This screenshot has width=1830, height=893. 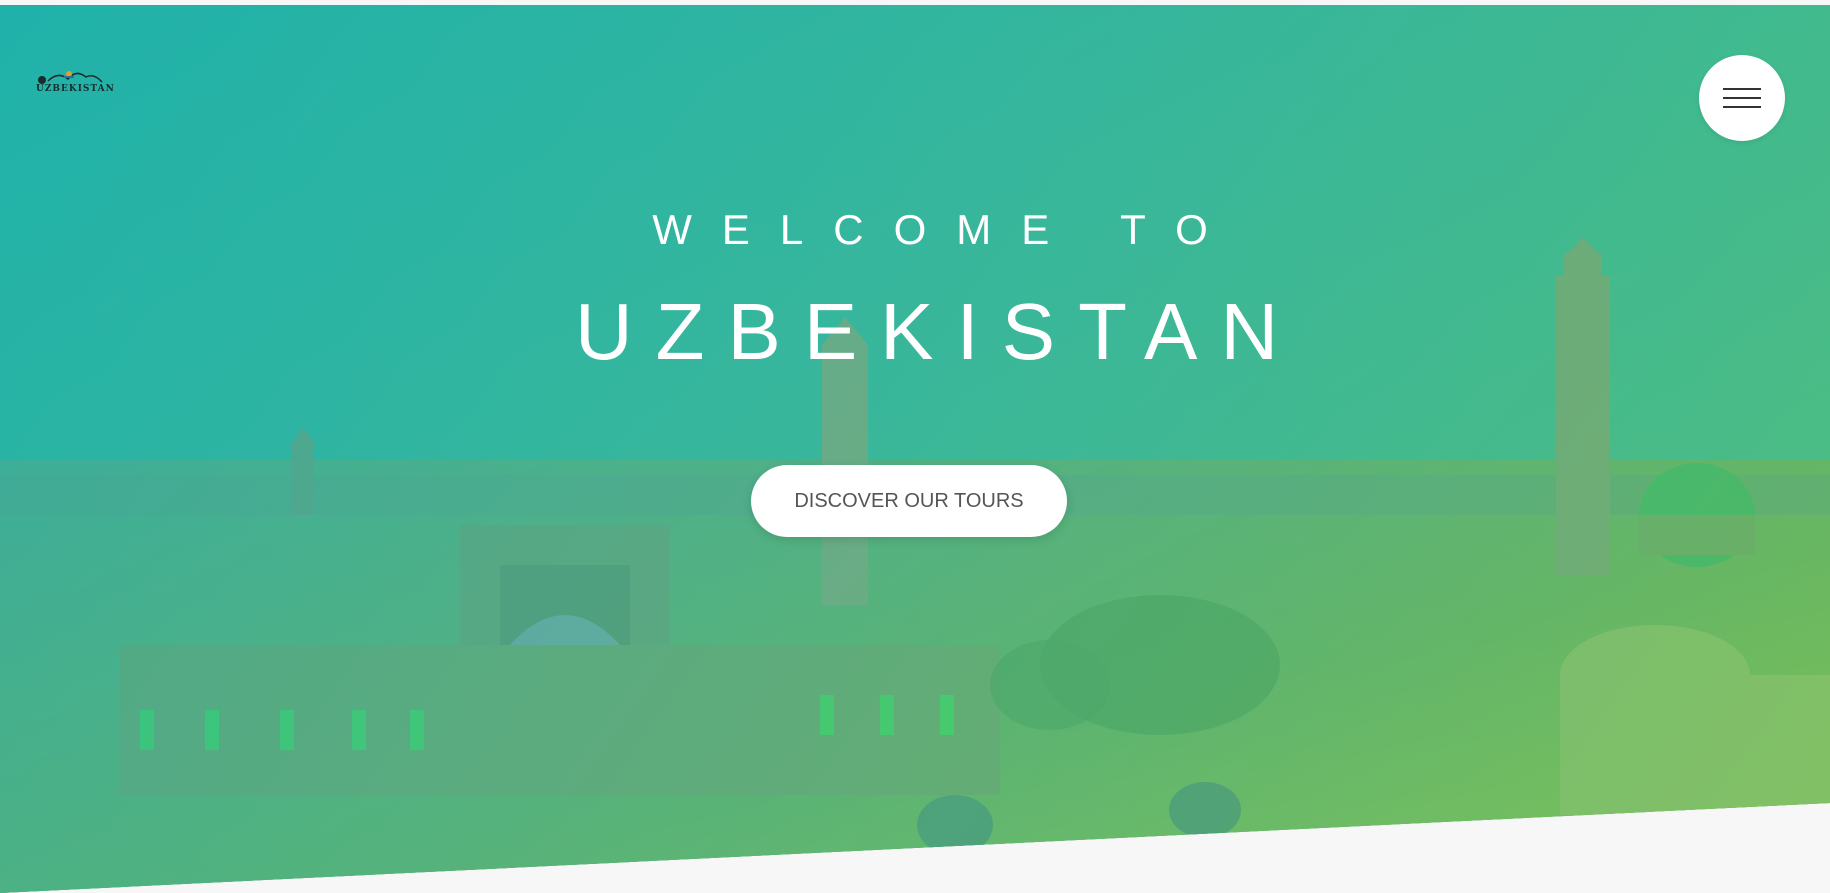 I want to click on hamburger-menu-icon, so click(x=1742, y=89).